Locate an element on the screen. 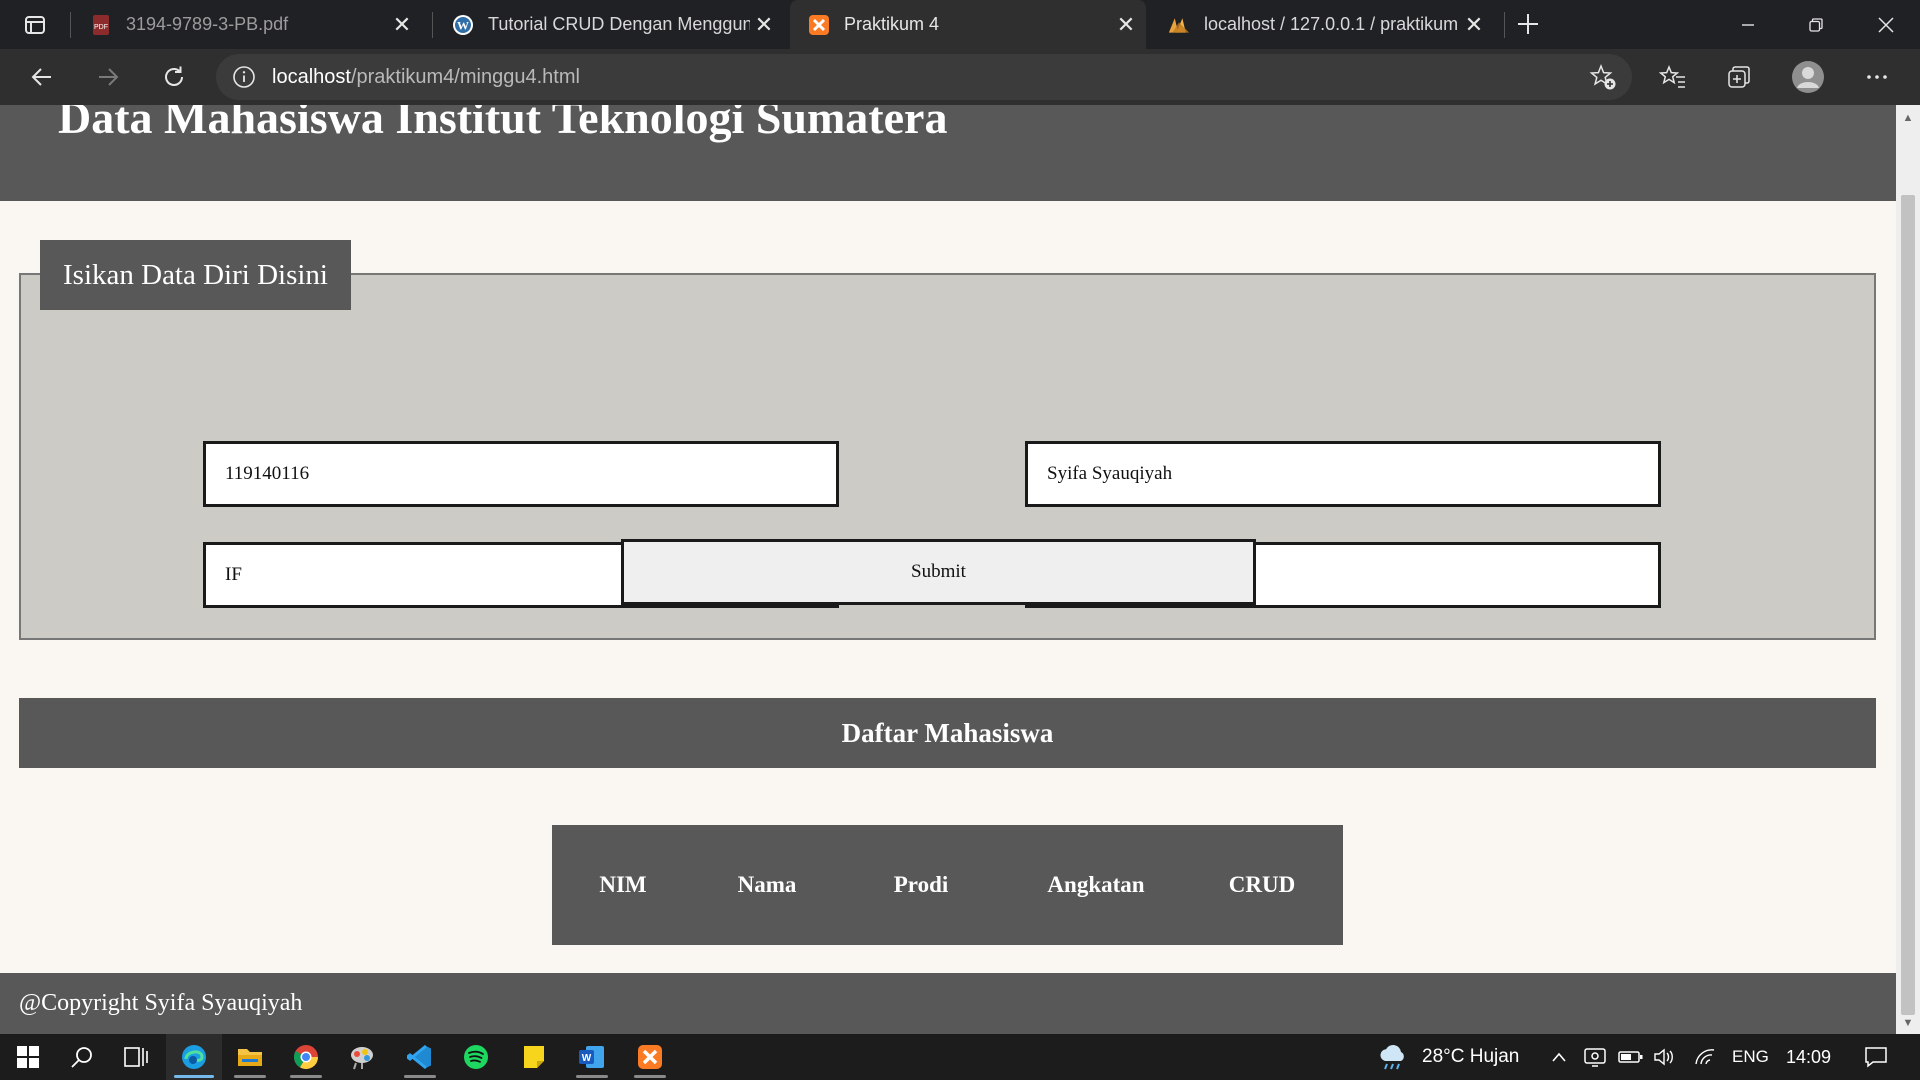 Image resolution: width=1920 pixels, height=1080 pixels. wordpress-icon: W is located at coordinates (463, 25).